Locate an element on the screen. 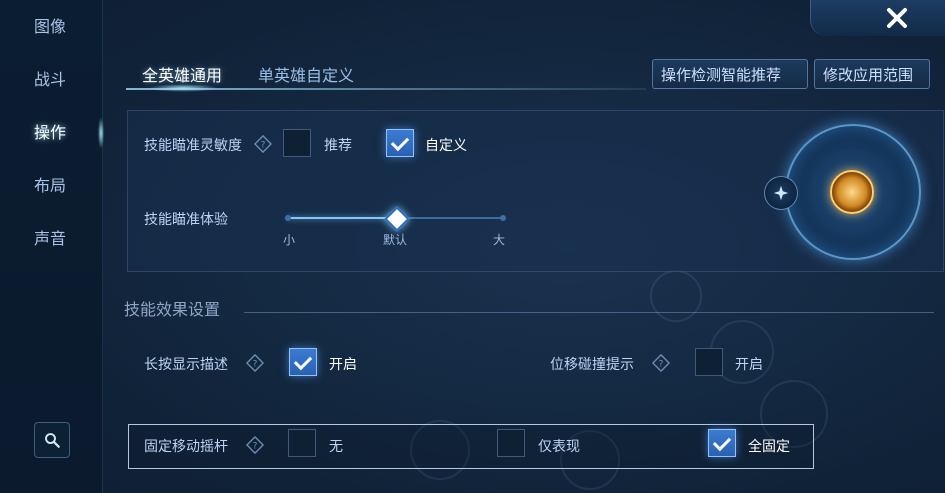 This screenshot has width=945, height=493. joystick-none-checkbox is located at coordinates (302, 443).